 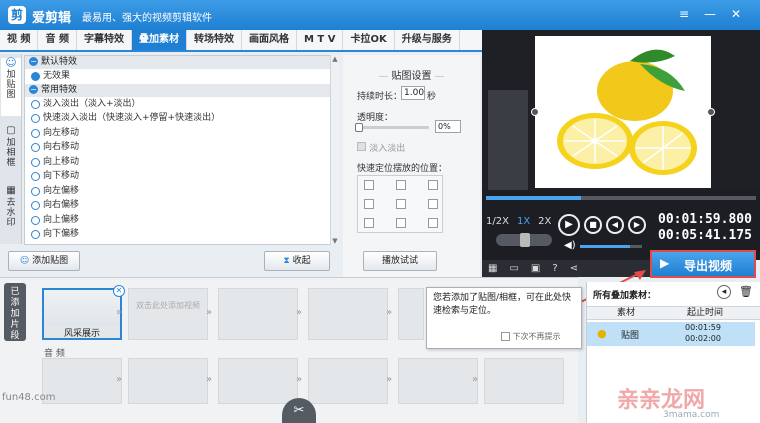 I want to click on position-bottom-left, so click(x=369, y=223).